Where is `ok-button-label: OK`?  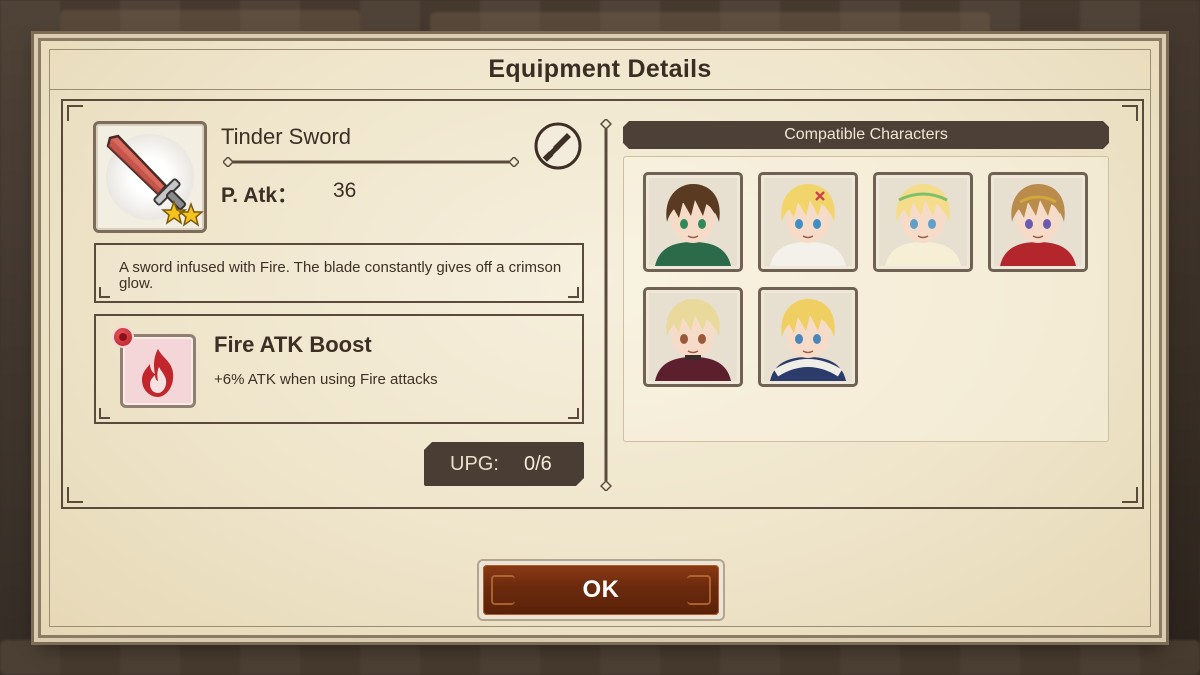 ok-button-label: OK is located at coordinates (601, 589).